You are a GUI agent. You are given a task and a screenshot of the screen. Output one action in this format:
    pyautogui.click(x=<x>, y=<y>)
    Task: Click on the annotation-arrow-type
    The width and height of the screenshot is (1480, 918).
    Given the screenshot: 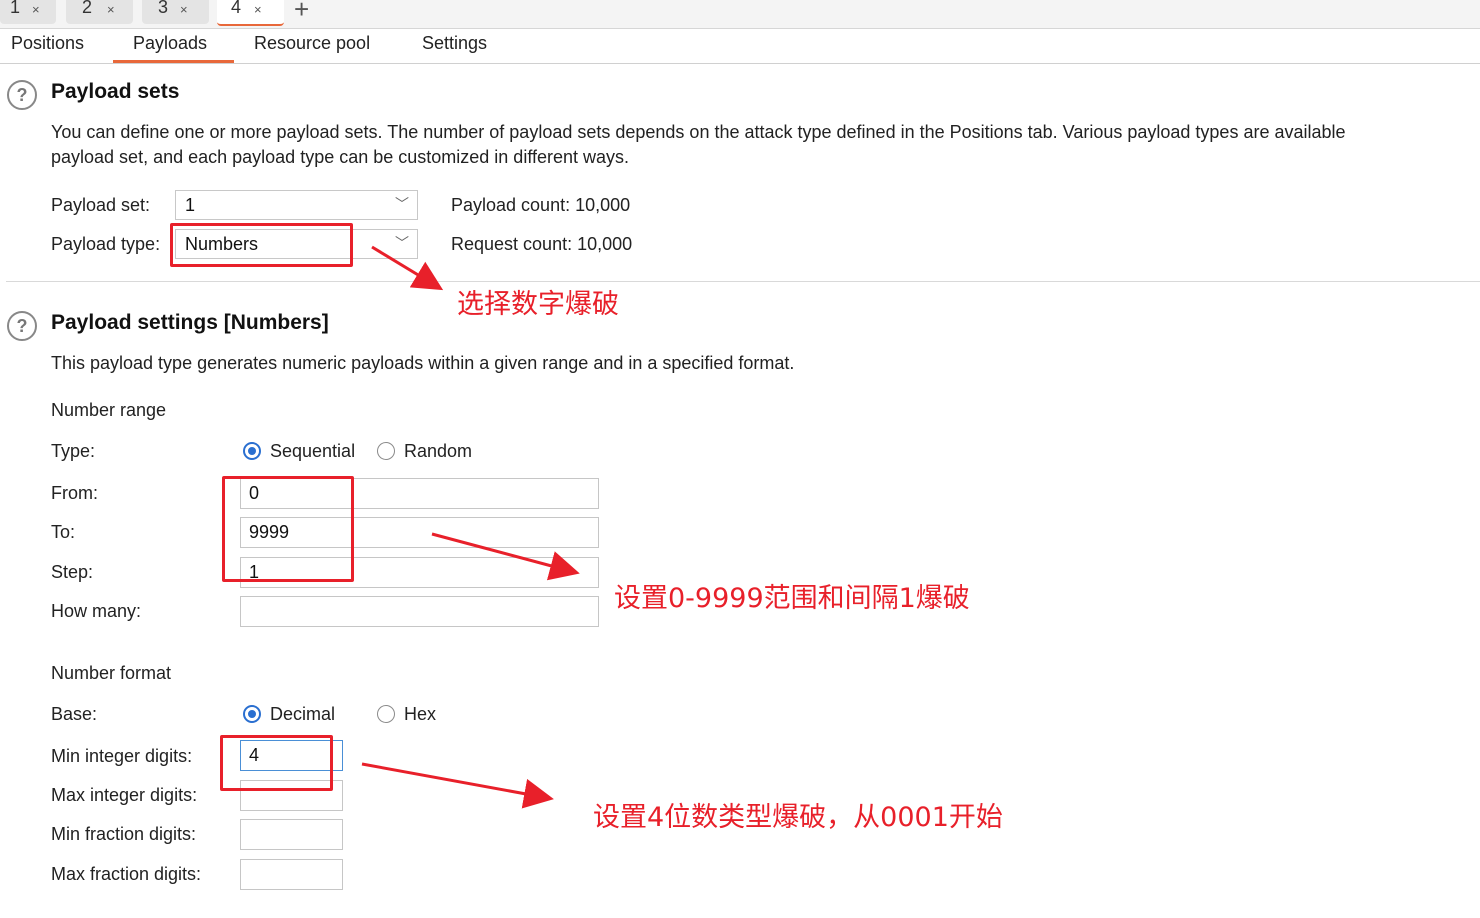 What is the action you would take?
    pyautogui.click(x=407, y=268)
    